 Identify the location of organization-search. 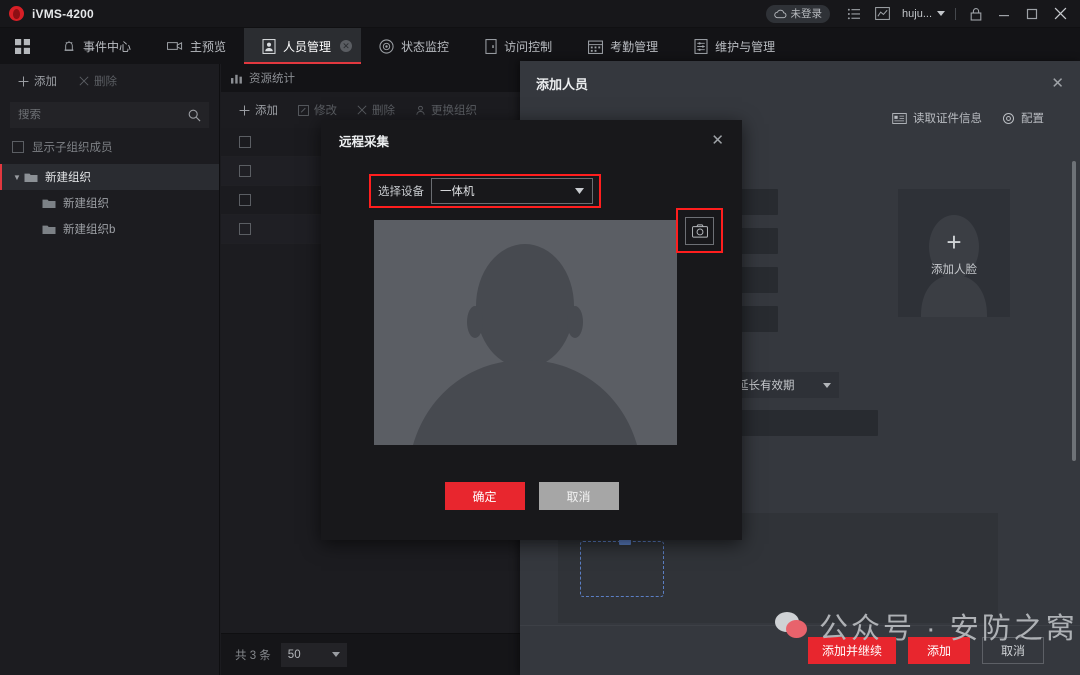
(109, 115).